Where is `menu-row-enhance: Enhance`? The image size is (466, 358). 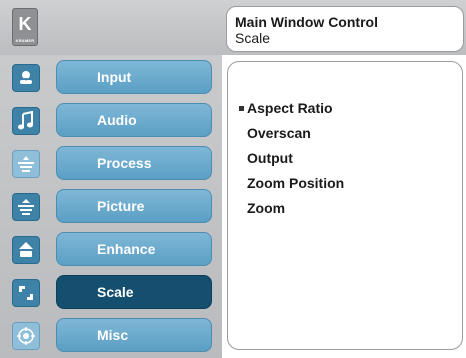
menu-row-enhance: Enhance is located at coordinates (111, 249).